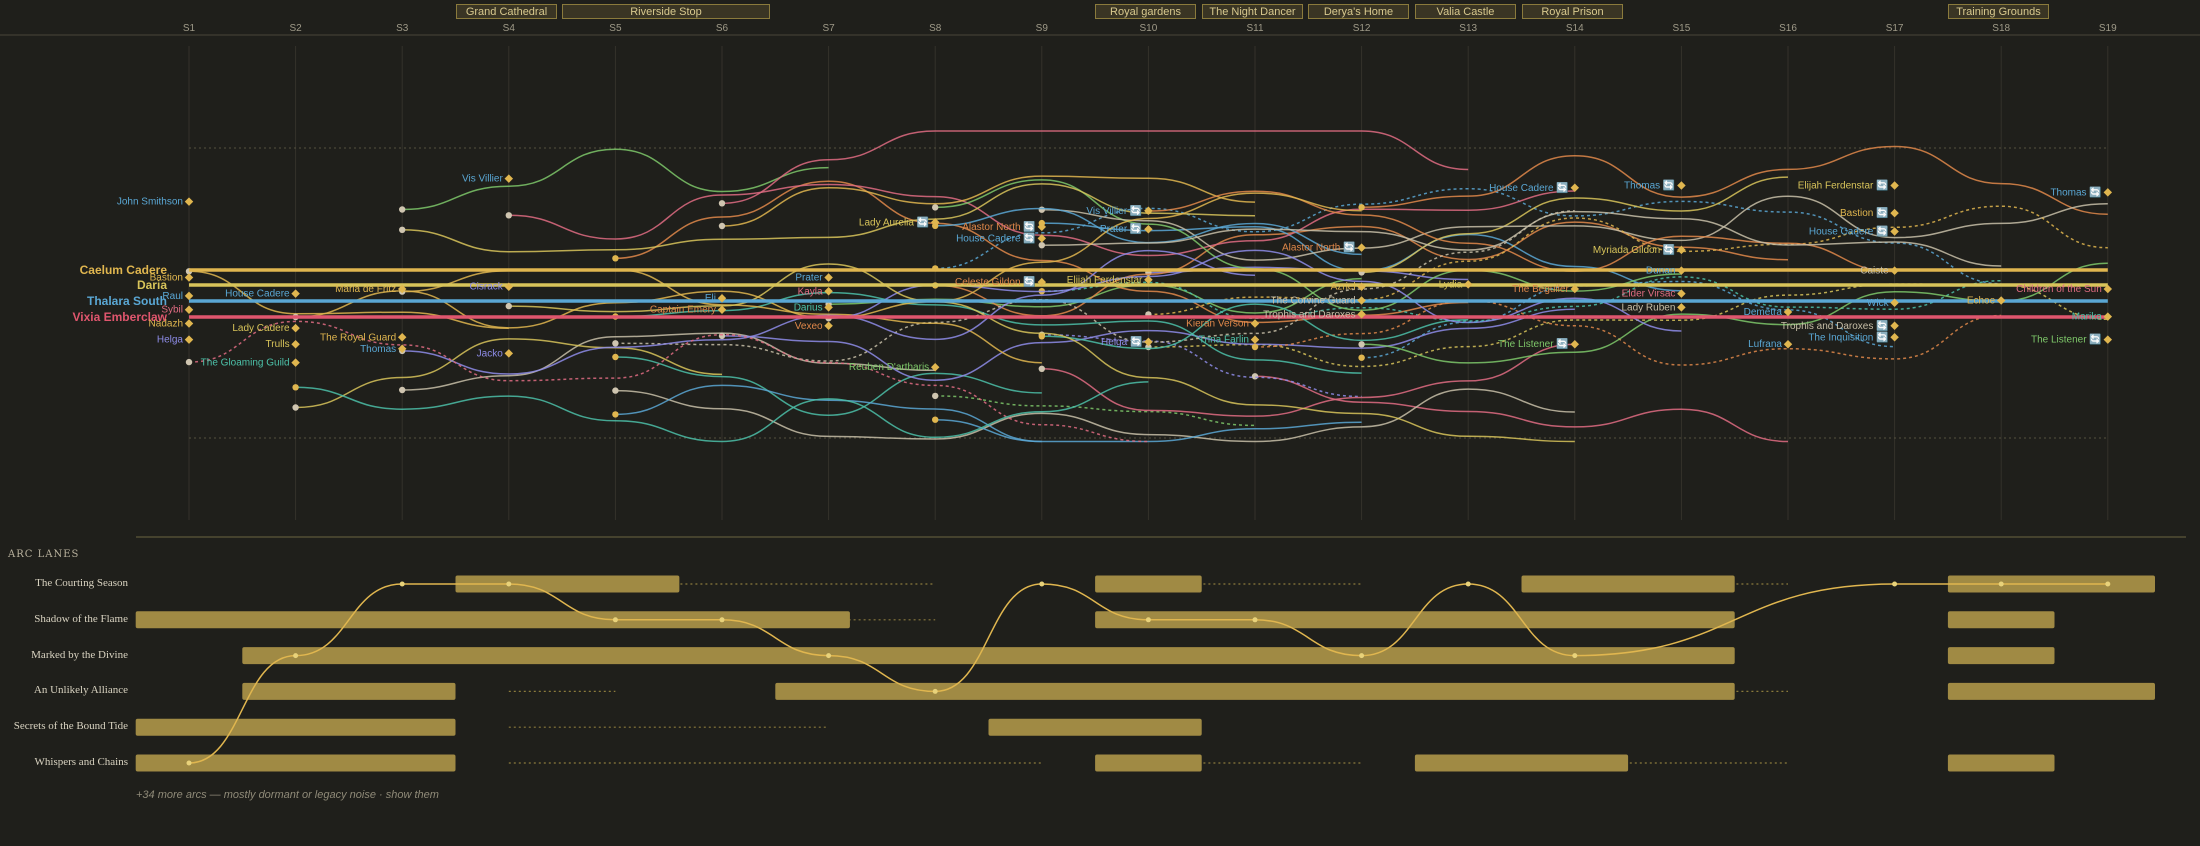 The height and width of the screenshot is (846, 2200). Describe the element at coordinates (808, 307) in the screenshot. I see `character-label: Darius` at that location.